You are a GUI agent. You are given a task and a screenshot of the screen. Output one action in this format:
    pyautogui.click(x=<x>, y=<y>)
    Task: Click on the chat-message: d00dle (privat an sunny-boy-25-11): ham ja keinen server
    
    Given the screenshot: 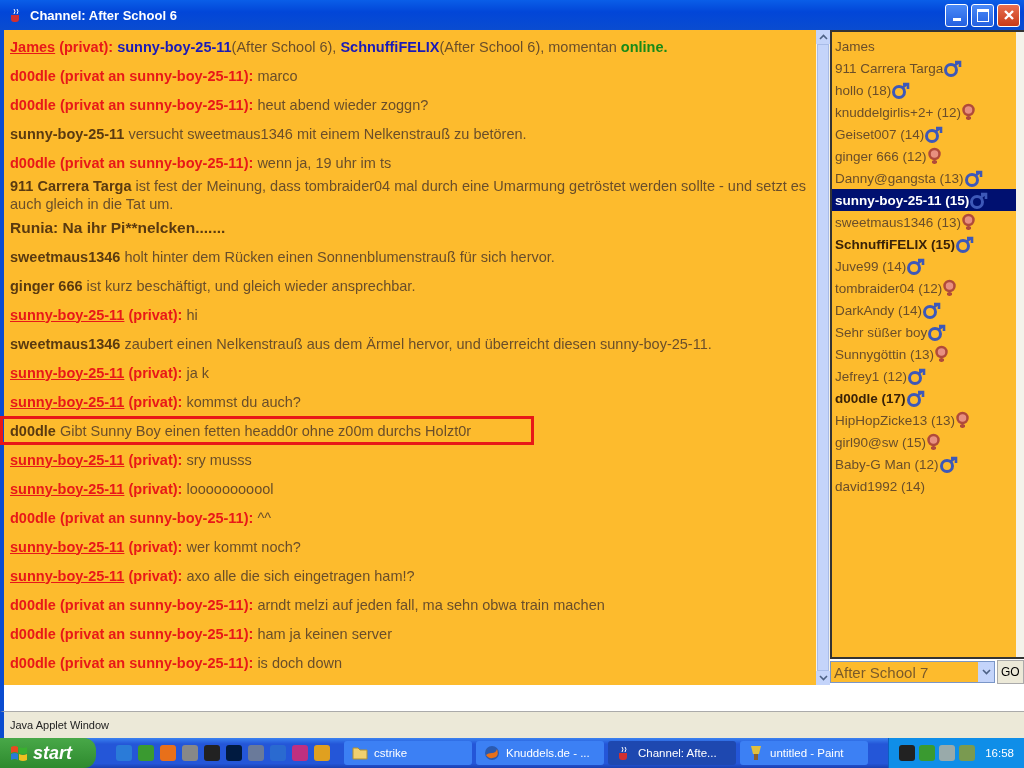 What is the action you would take?
    pyautogui.click(x=201, y=633)
    